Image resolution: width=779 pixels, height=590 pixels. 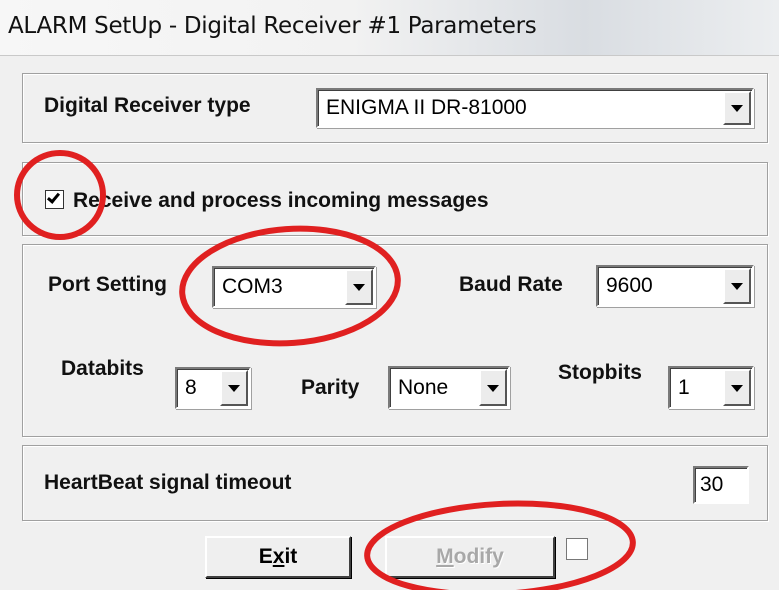 I want to click on receiver-type-value: ENIGMA II DR-81000, so click(x=426, y=107).